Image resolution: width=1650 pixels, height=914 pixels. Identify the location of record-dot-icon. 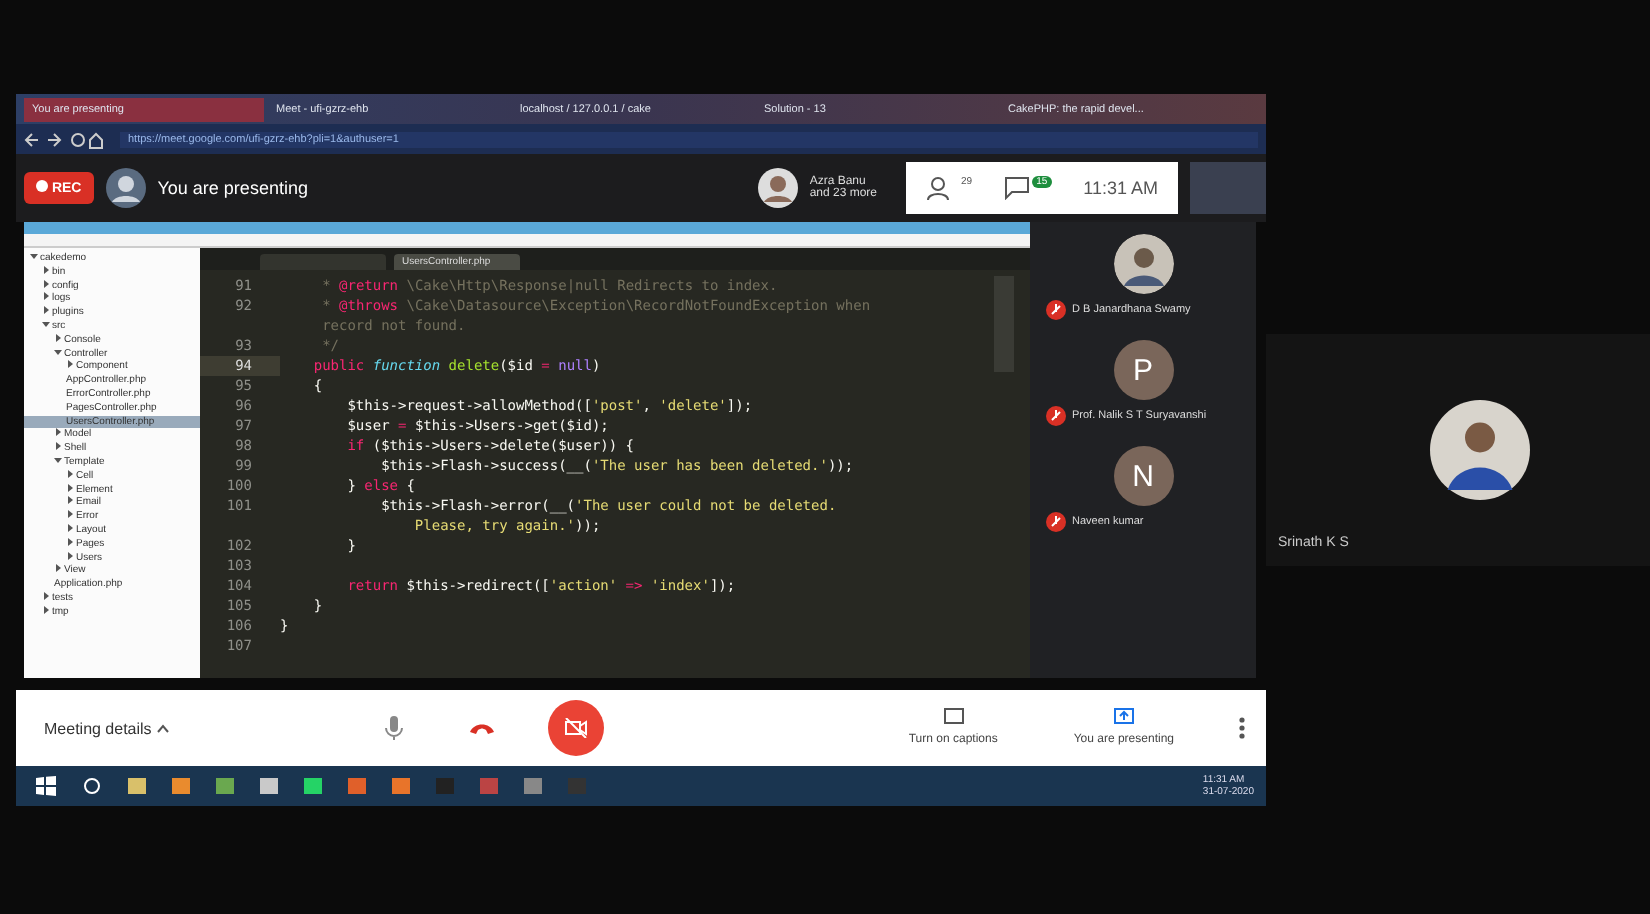
(42, 186).